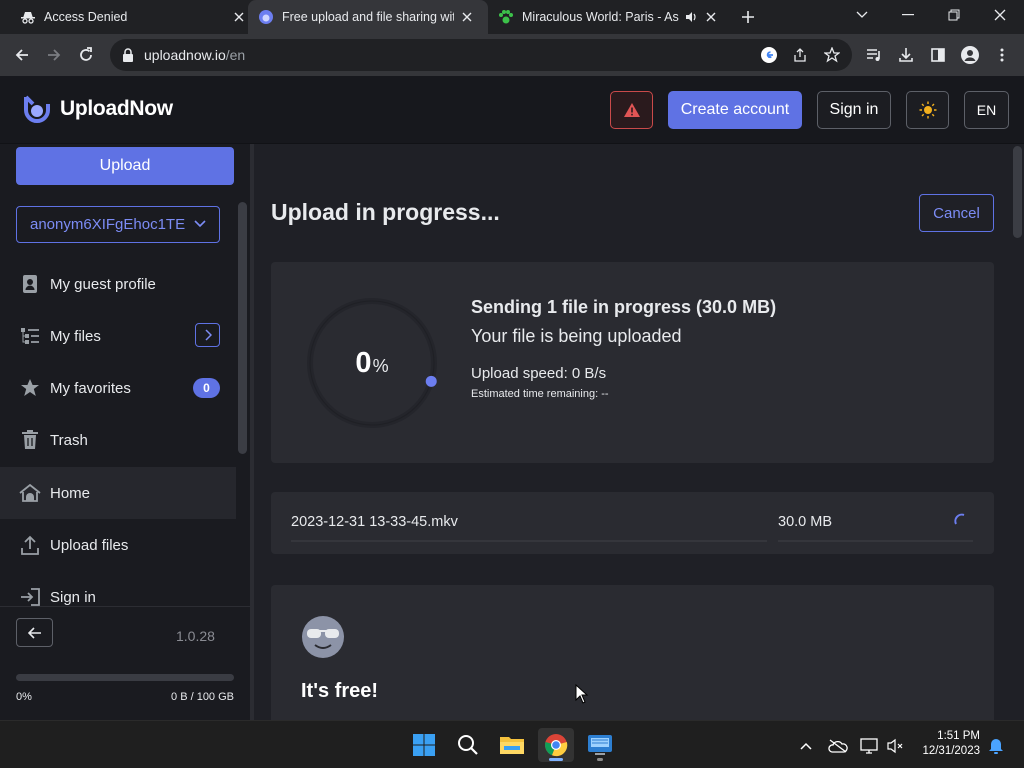 This screenshot has width=1024, height=768. I want to click on upload-button: Upload, so click(125, 166).